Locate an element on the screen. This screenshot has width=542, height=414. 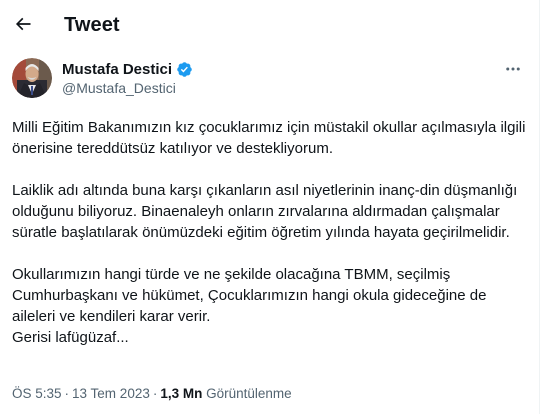
back-button is located at coordinates (23, 24).